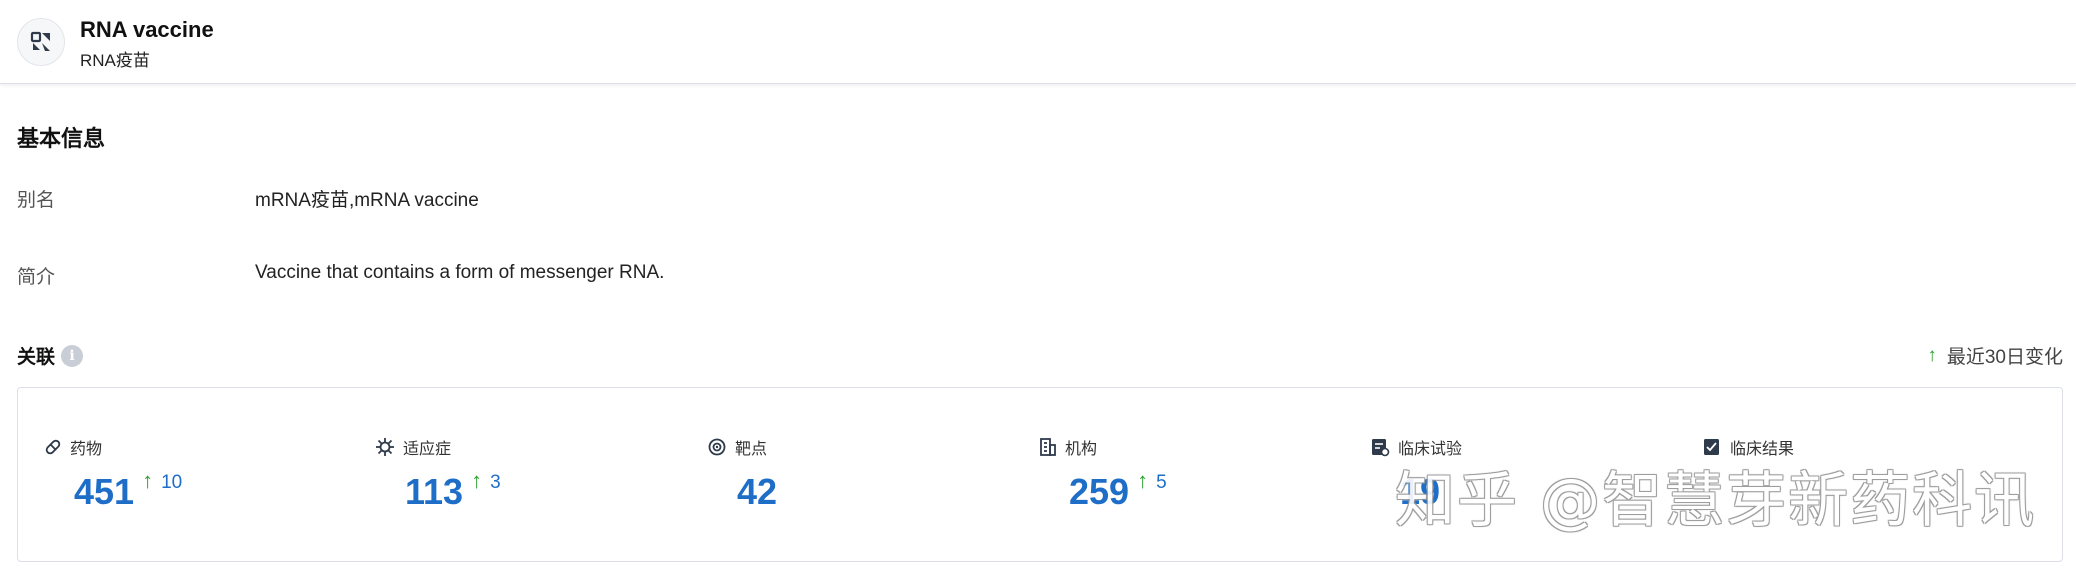  Describe the element at coordinates (751, 449) in the screenshot. I see `stat-label: 靶点` at that location.